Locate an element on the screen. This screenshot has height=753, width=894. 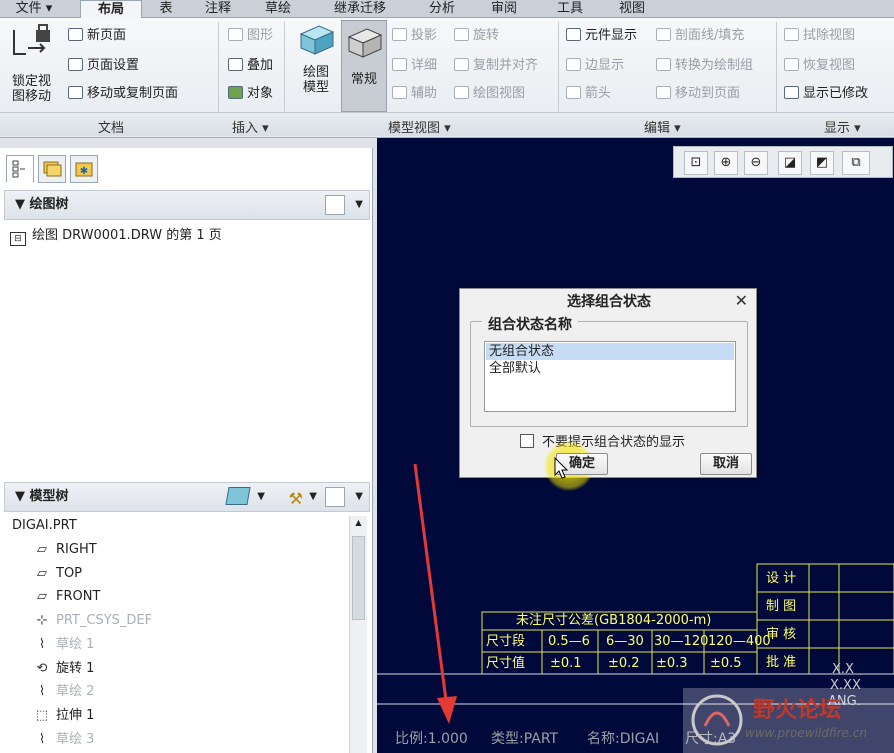
detail-button: 详细 is located at coordinates (414, 66).